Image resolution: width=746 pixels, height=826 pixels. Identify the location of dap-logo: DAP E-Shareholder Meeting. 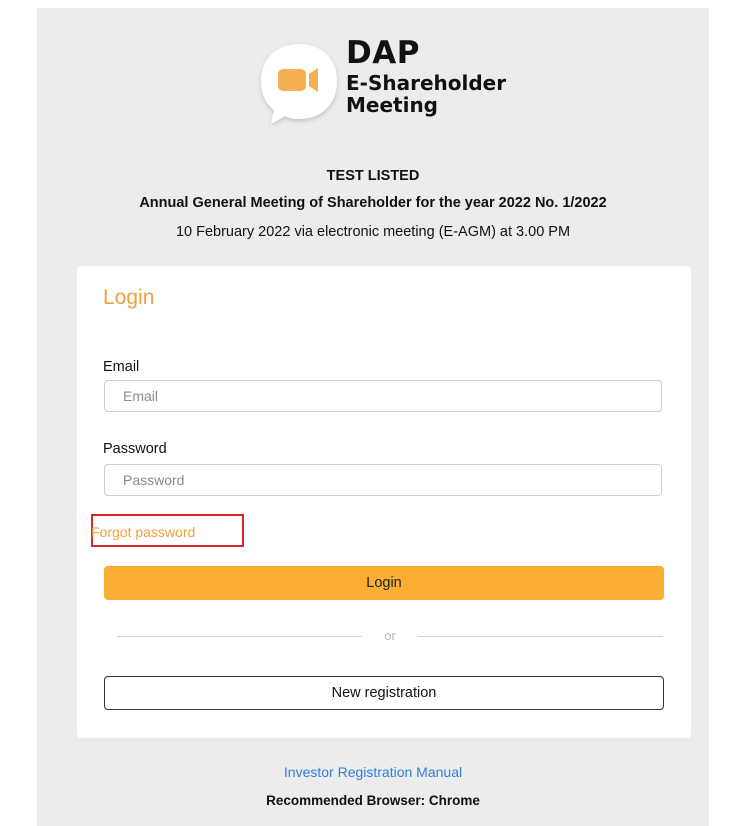
(384, 84).